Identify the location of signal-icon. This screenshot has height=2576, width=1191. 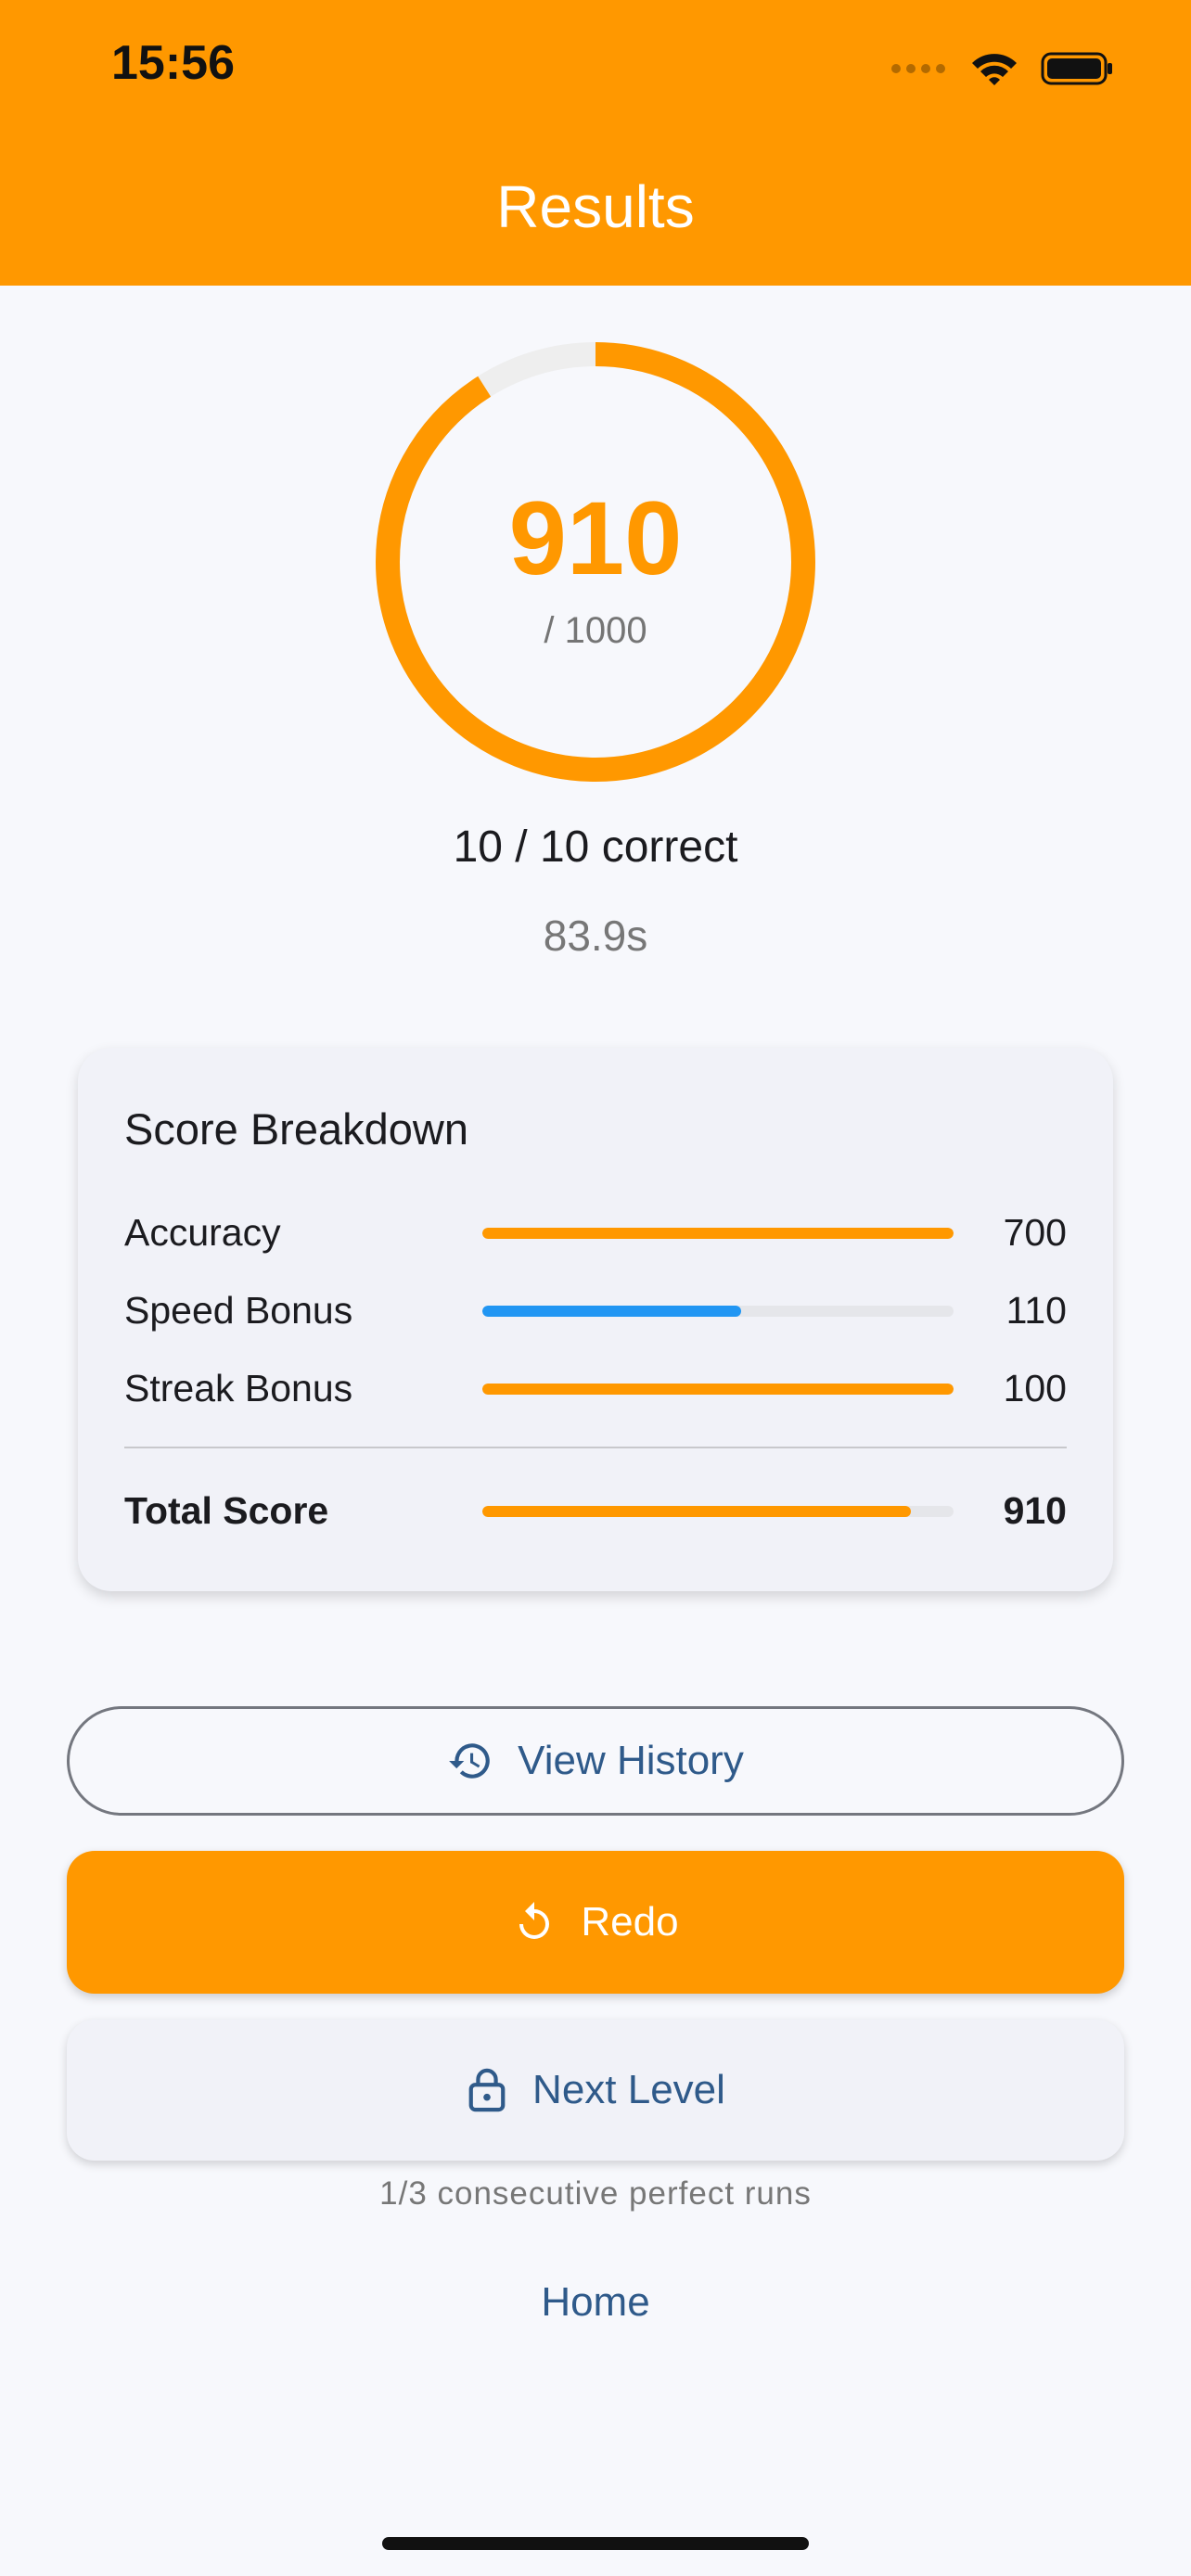
(918, 68).